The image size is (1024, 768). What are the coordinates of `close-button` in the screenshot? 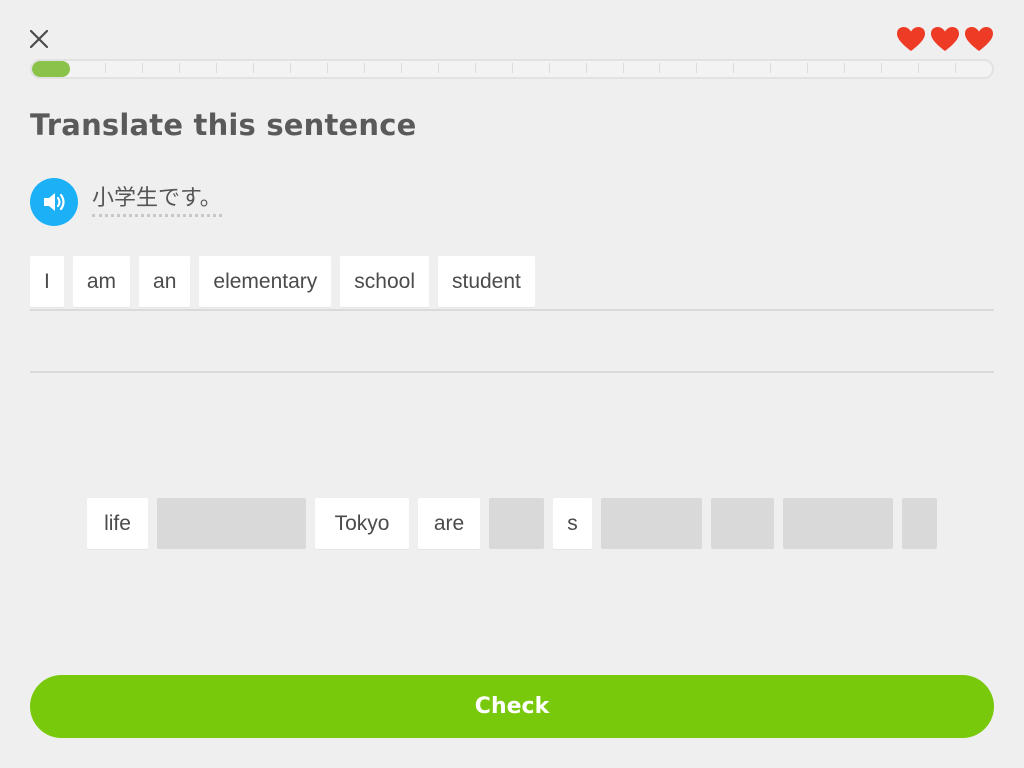 It's located at (39, 39).